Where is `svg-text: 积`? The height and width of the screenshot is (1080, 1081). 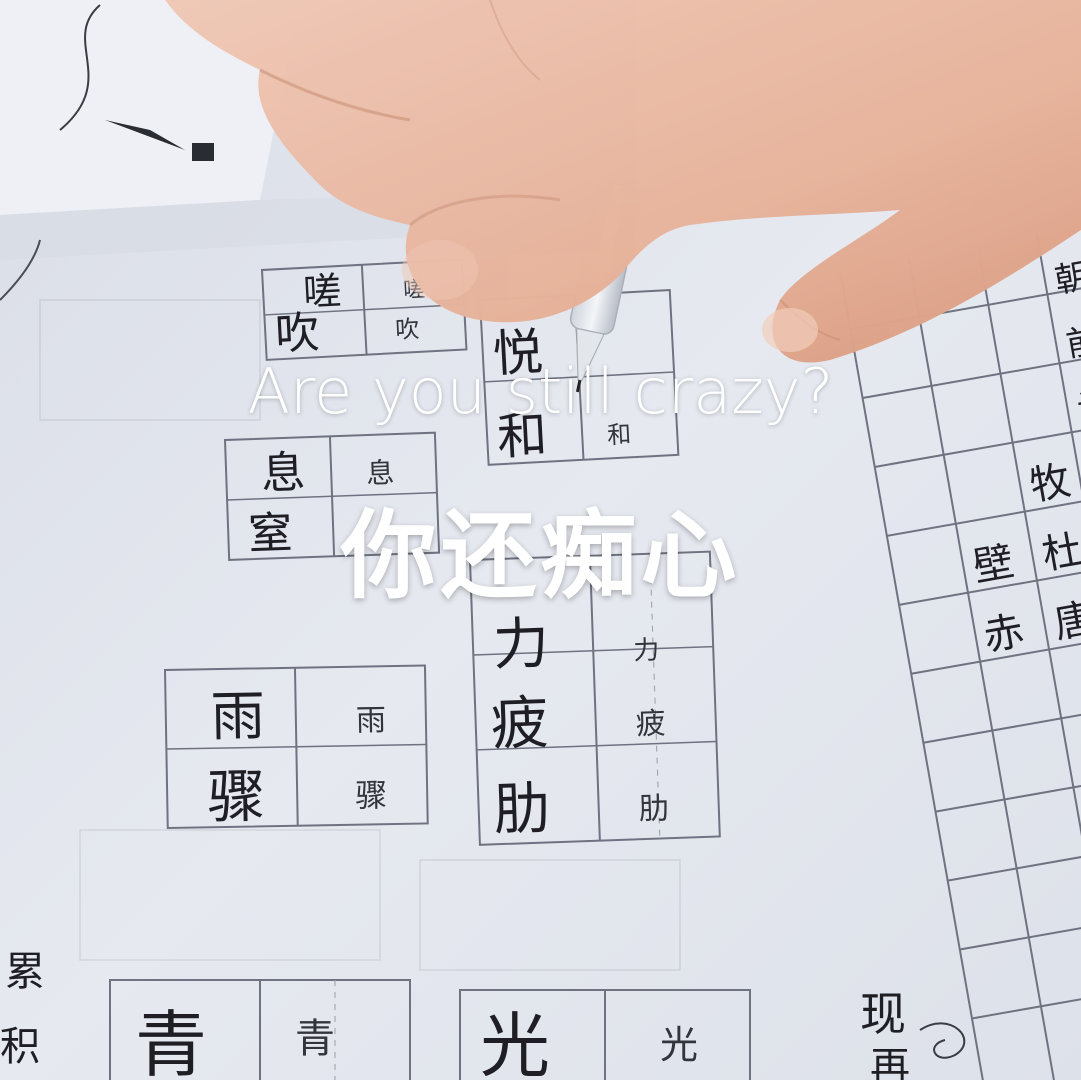
svg-text: 积 is located at coordinates (20, 1047).